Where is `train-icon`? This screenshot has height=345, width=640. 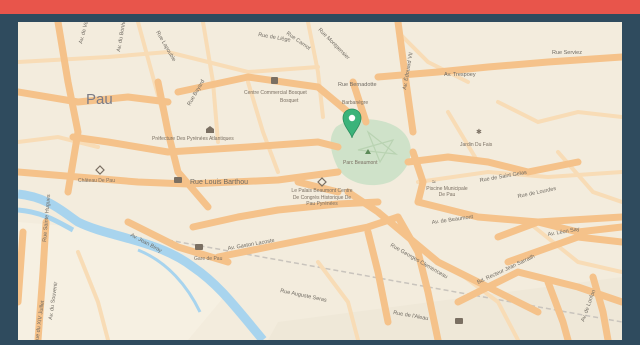
train-icon is located at coordinates (199, 247).